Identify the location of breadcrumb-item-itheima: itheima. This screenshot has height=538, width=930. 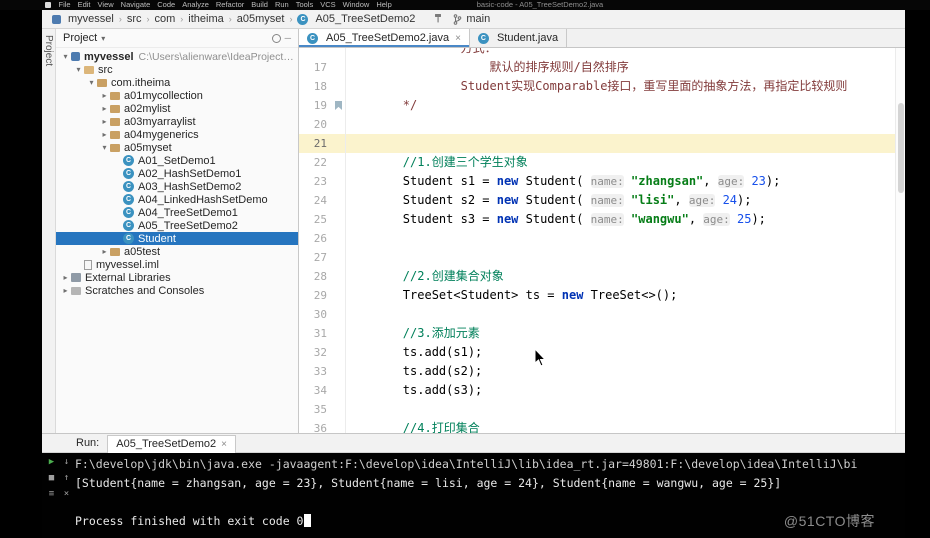
(205, 19).